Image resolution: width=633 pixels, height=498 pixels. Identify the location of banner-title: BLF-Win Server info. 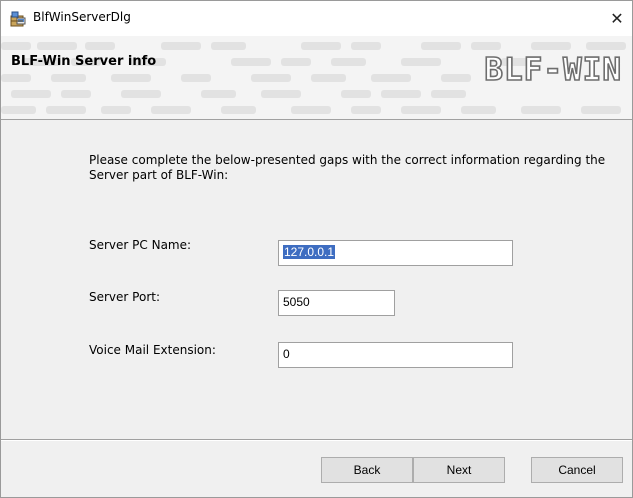
(84, 61).